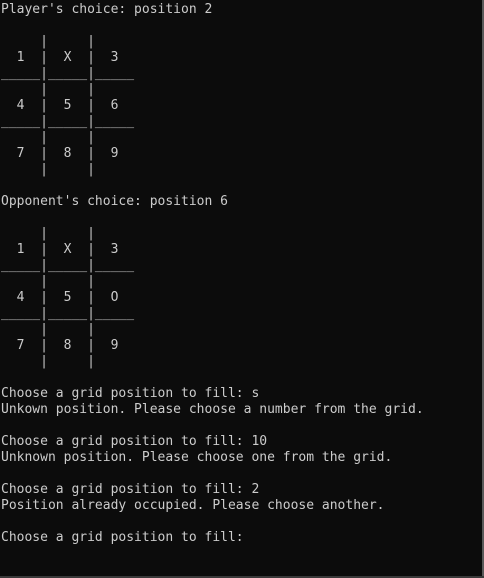 Image resolution: width=484 pixels, height=578 pixels. Describe the element at coordinates (242, 538) in the screenshot. I see `input-prompt: Choose a grid position to fill:` at that location.